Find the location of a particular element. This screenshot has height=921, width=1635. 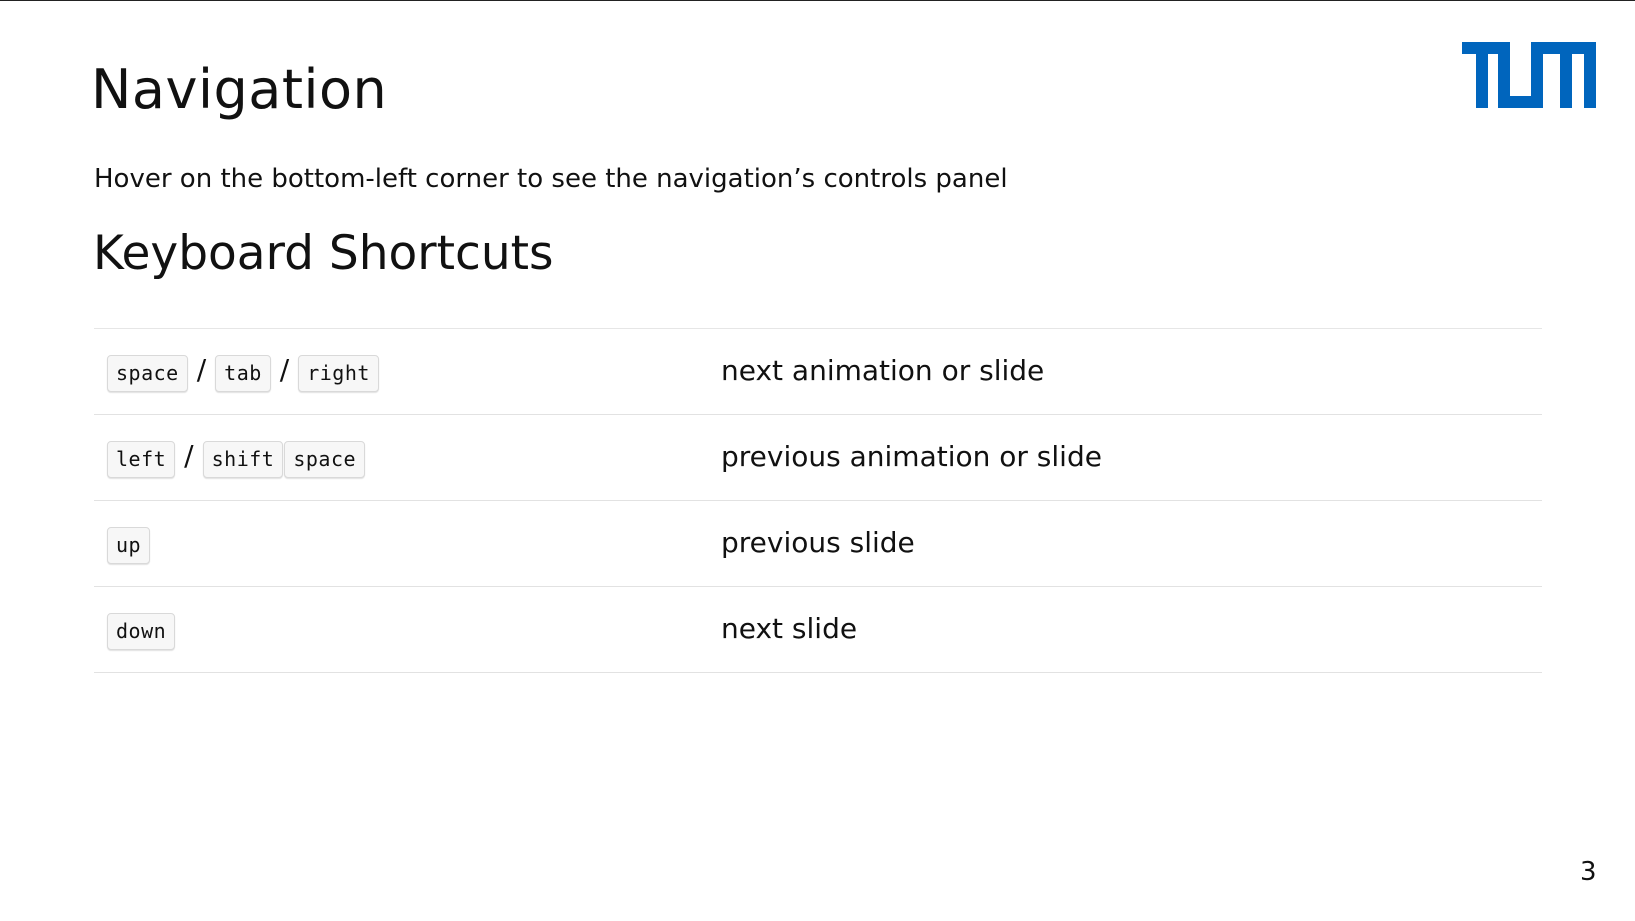

shortcut-description: next slide is located at coordinates (789, 628).